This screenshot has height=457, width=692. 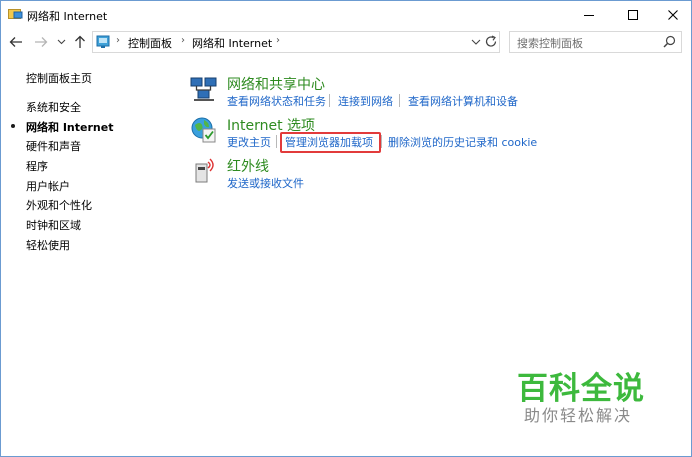 What do you see at coordinates (37, 166) in the screenshot?
I see `sidebar-item-programs: 程序` at bounding box center [37, 166].